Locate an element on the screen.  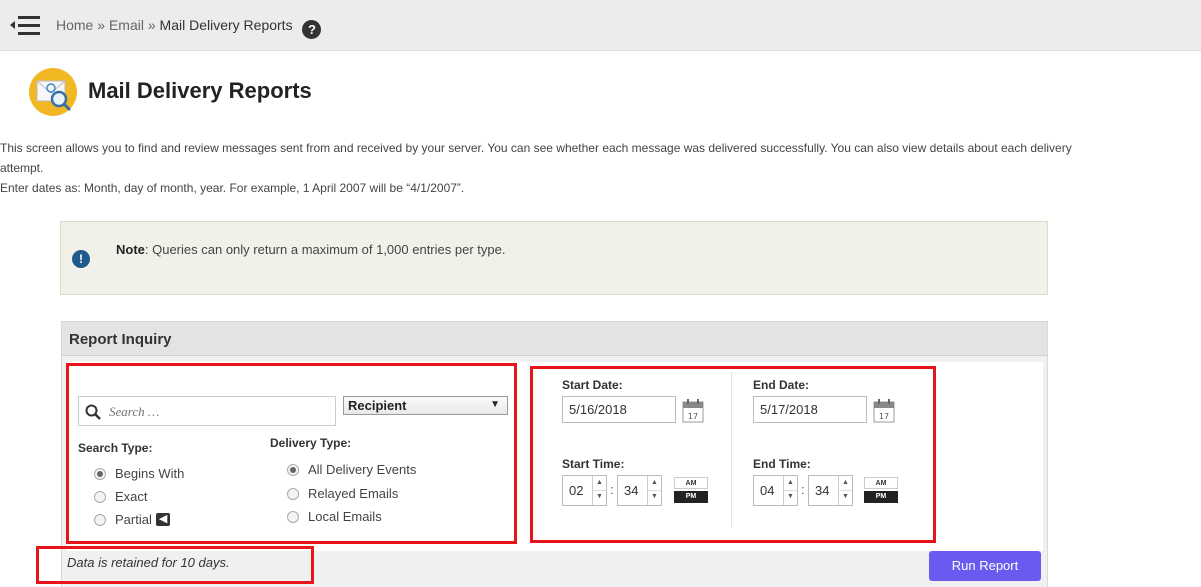
breadcrumb: Home » Email » Mail Delivery Reports ? is located at coordinates (189, 28).